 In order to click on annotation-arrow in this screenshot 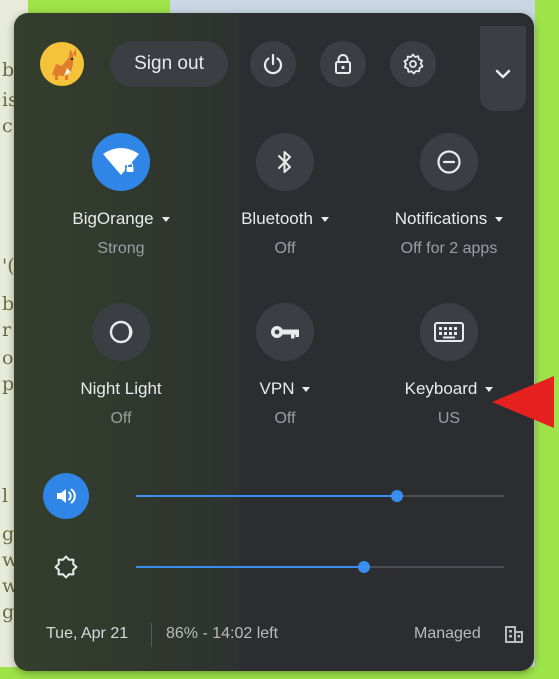, I will do `click(523, 402)`.